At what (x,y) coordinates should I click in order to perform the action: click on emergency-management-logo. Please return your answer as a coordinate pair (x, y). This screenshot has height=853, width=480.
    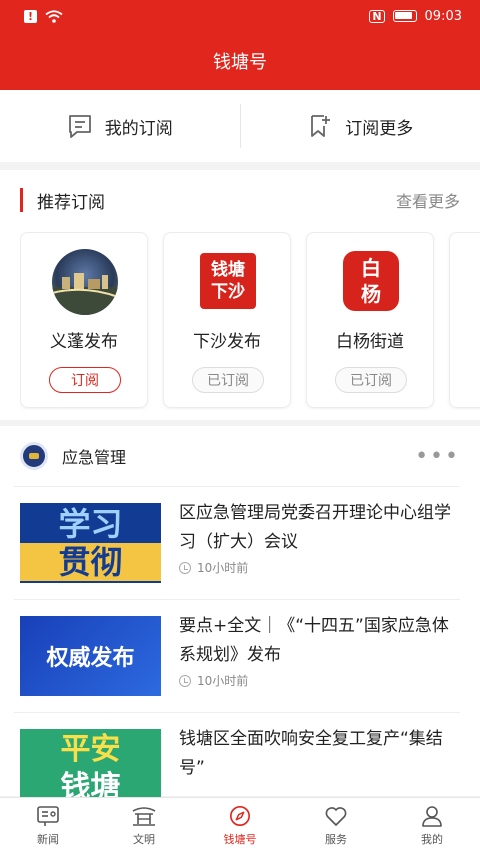
    Looking at the image, I should click on (34, 456).